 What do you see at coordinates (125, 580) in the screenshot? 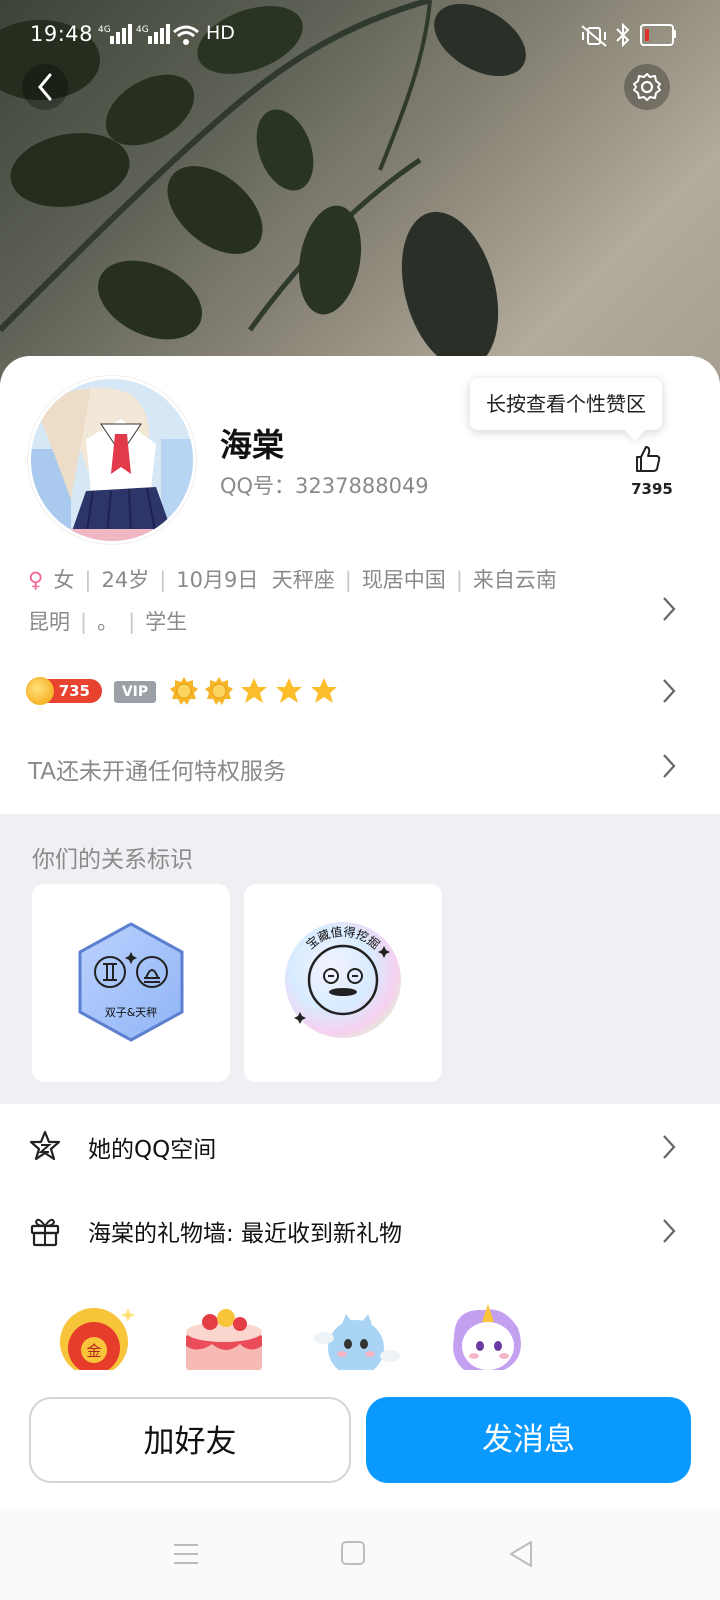
I see `info-age: 24岁` at bounding box center [125, 580].